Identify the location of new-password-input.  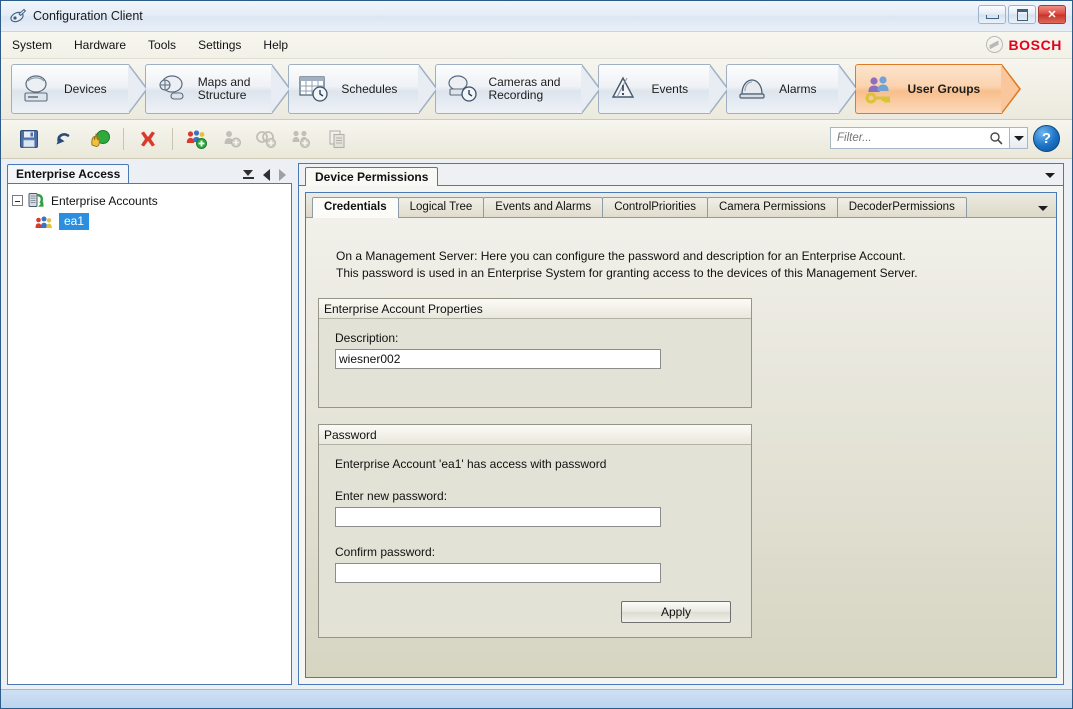
(498, 517).